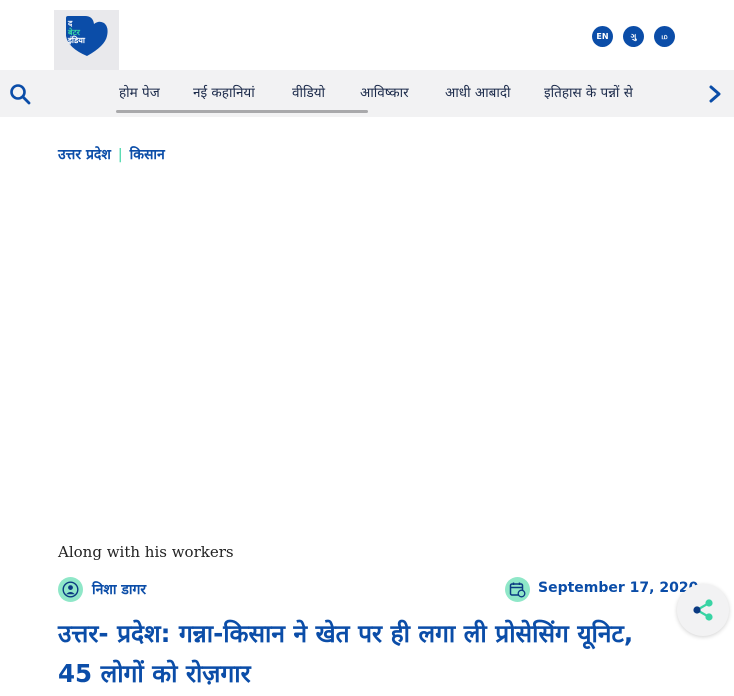  Describe the element at coordinates (119, 589) in the screenshot. I see `author-name: निशा डागर` at that location.